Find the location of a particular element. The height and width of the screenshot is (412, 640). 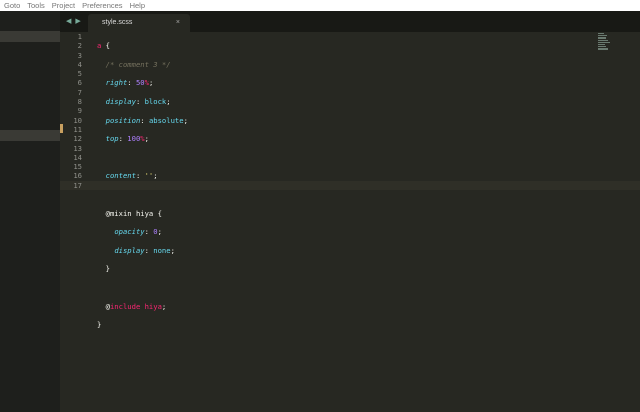

comment: /* comment 3 */ is located at coordinates (138, 64).